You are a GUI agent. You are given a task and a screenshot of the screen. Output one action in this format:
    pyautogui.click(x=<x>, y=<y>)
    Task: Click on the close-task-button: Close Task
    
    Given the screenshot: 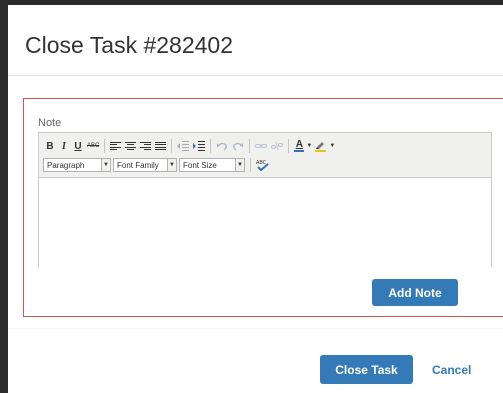 What is the action you would take?
    pyautogui.click(x=366, y=369)
    